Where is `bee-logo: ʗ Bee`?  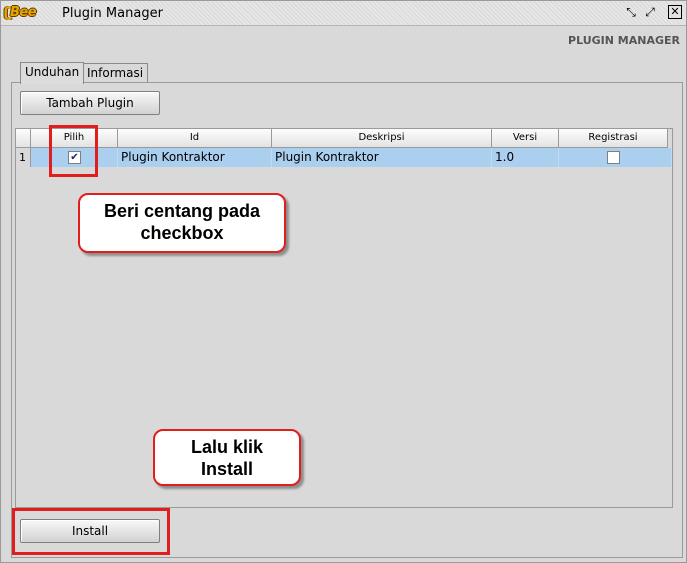
bee-logo: ʗ Bee is located at coordinates (31, 13).